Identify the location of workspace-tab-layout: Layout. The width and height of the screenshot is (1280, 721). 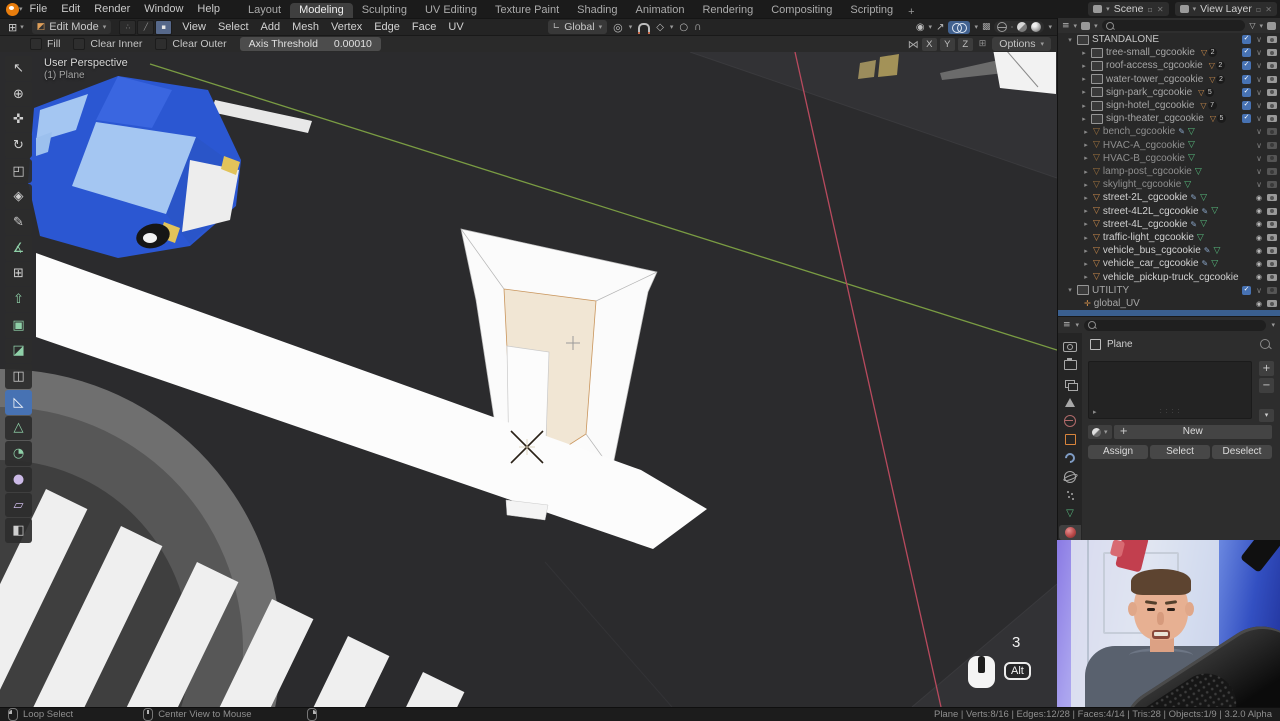
(264, 10).